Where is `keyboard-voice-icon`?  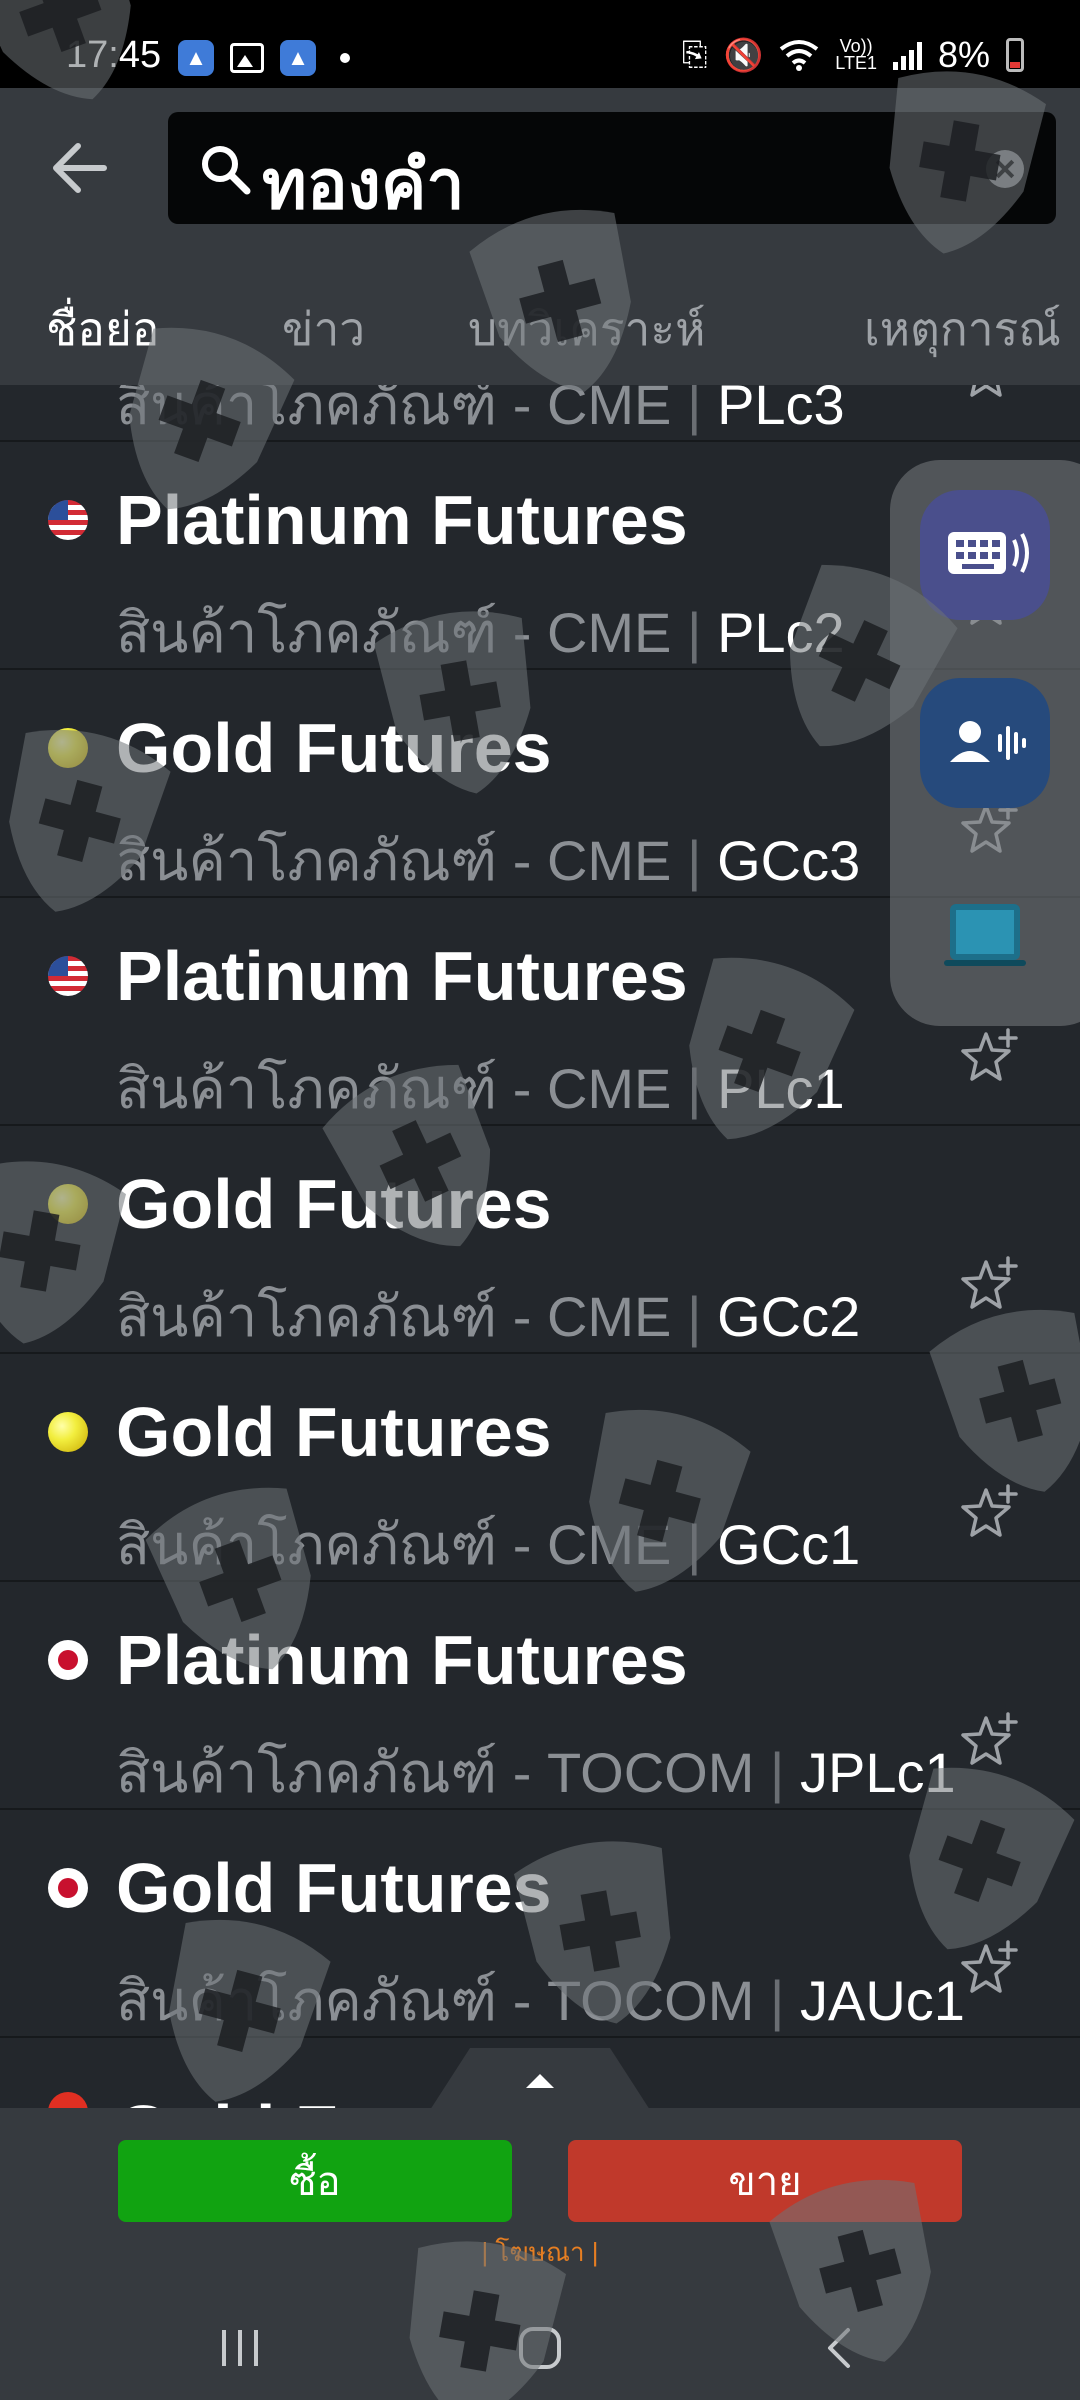
keyboard-voice-icon is located at coordinates (988, 553).